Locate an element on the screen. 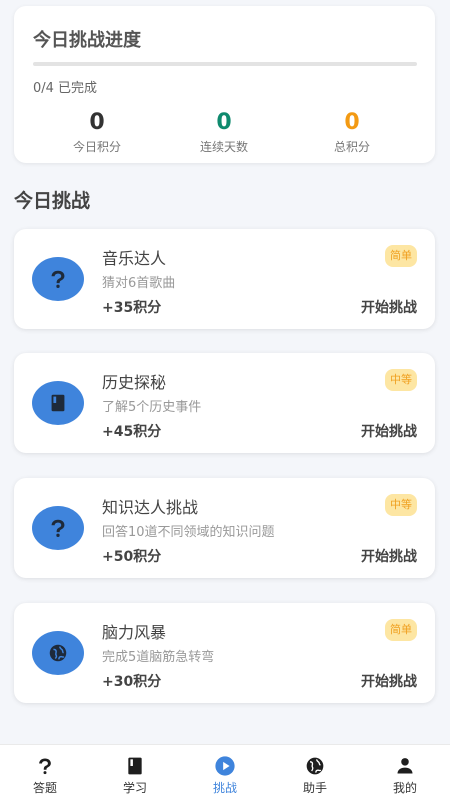 The height and width of the screenshot is (800, 450). challenge-title: 音乐达人 is located at coordinates (134, 258).